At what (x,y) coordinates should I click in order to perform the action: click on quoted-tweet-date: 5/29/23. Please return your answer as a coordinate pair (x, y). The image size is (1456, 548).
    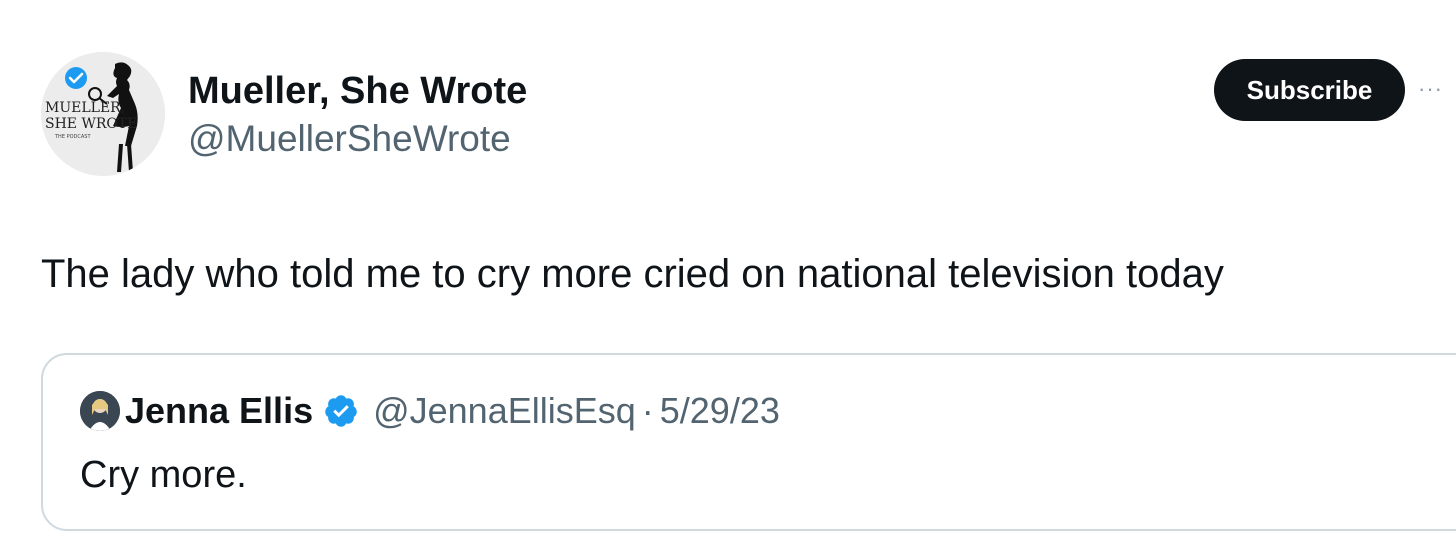
    Looking at the image, I should click on (720, 411).